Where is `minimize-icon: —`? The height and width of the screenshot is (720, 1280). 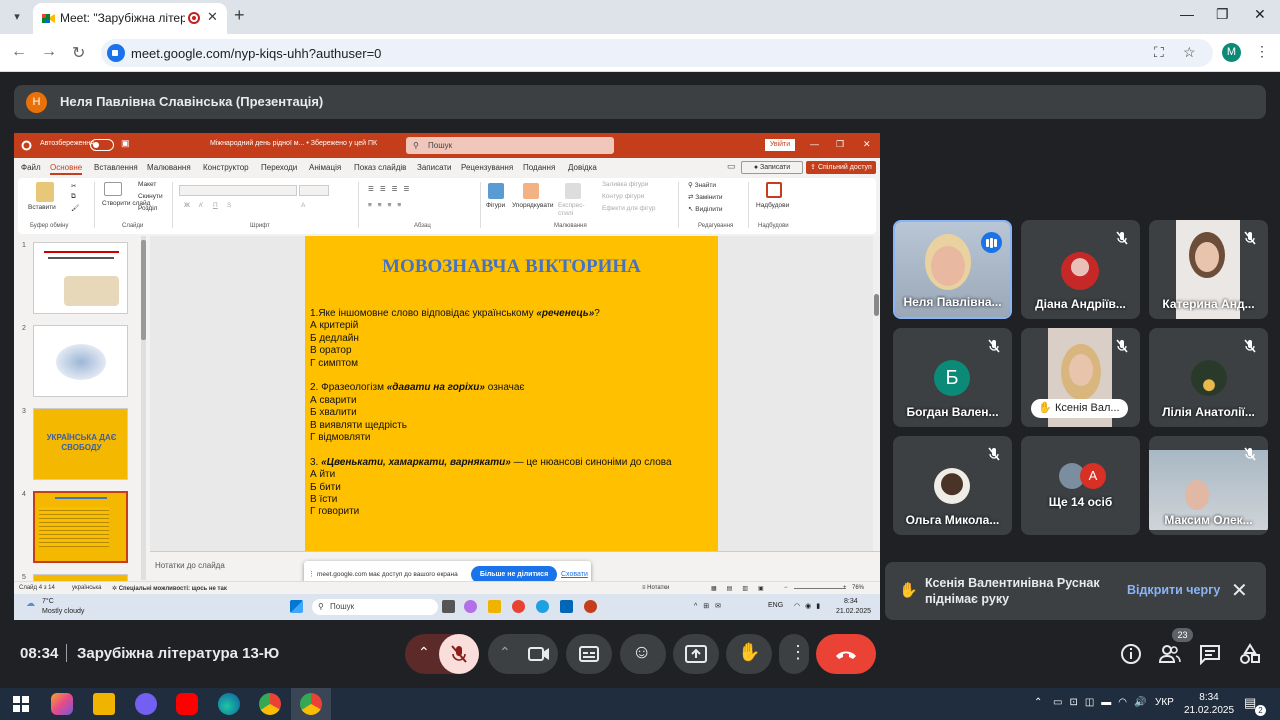
minimize-icon: — is located at coordinates (1187, 14).